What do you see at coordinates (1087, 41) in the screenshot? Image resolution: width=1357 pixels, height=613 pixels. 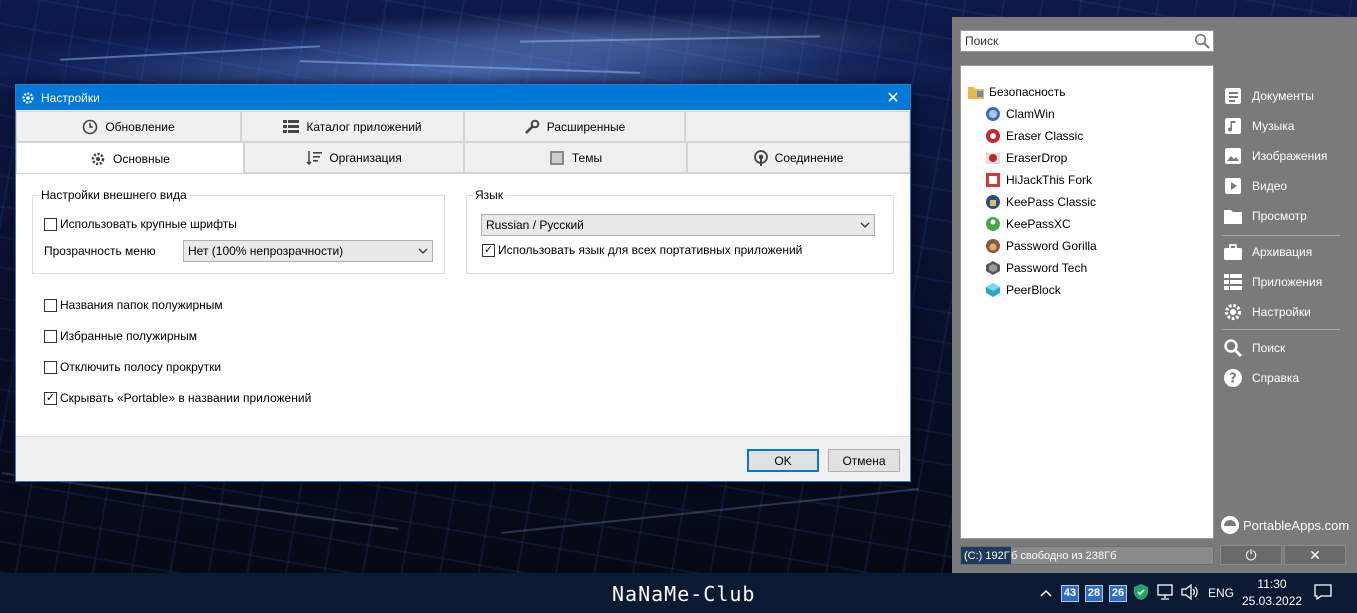 I see `search-input: Поиск` at bounding box center [1087, 41].